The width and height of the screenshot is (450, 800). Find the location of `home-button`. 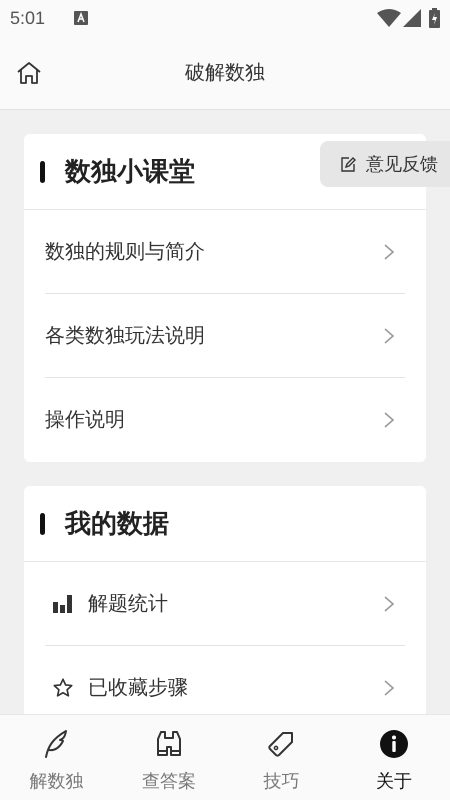

home-button is located at coordinates (29, 73).